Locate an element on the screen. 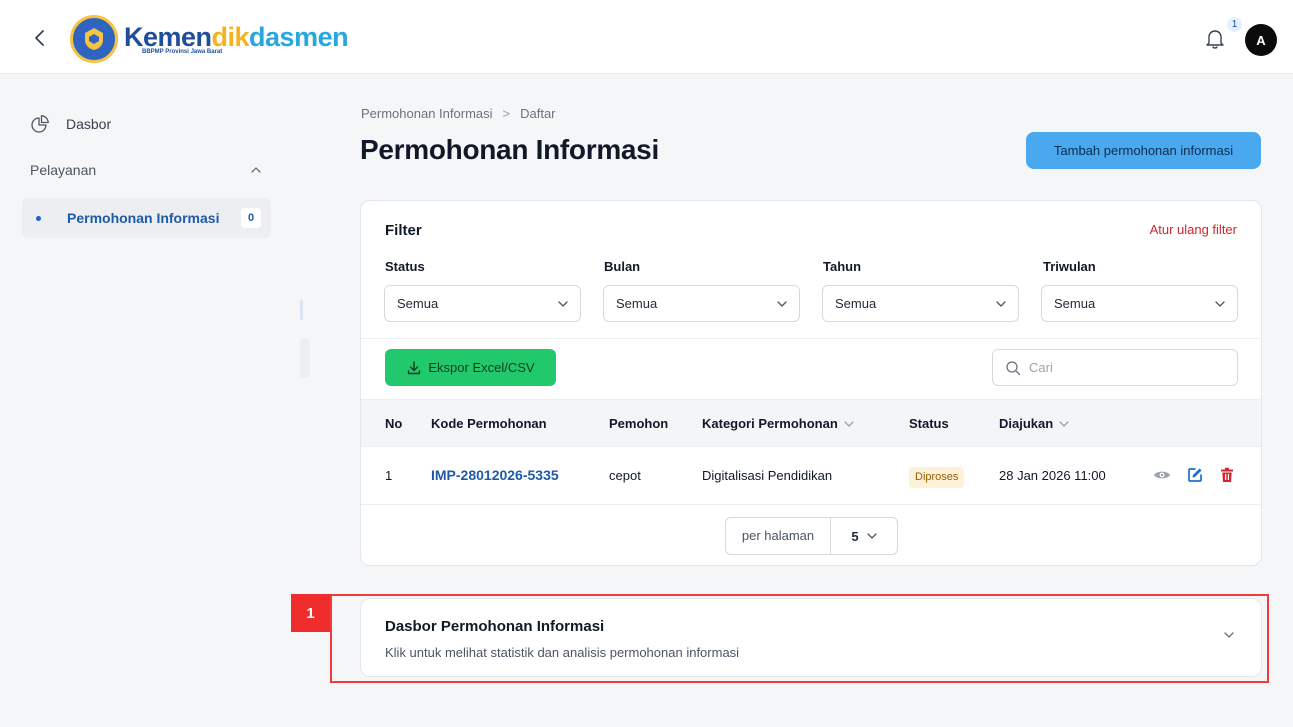 The image size is (1293, 727). column-header-no: No is located at coordinates (394, 423).